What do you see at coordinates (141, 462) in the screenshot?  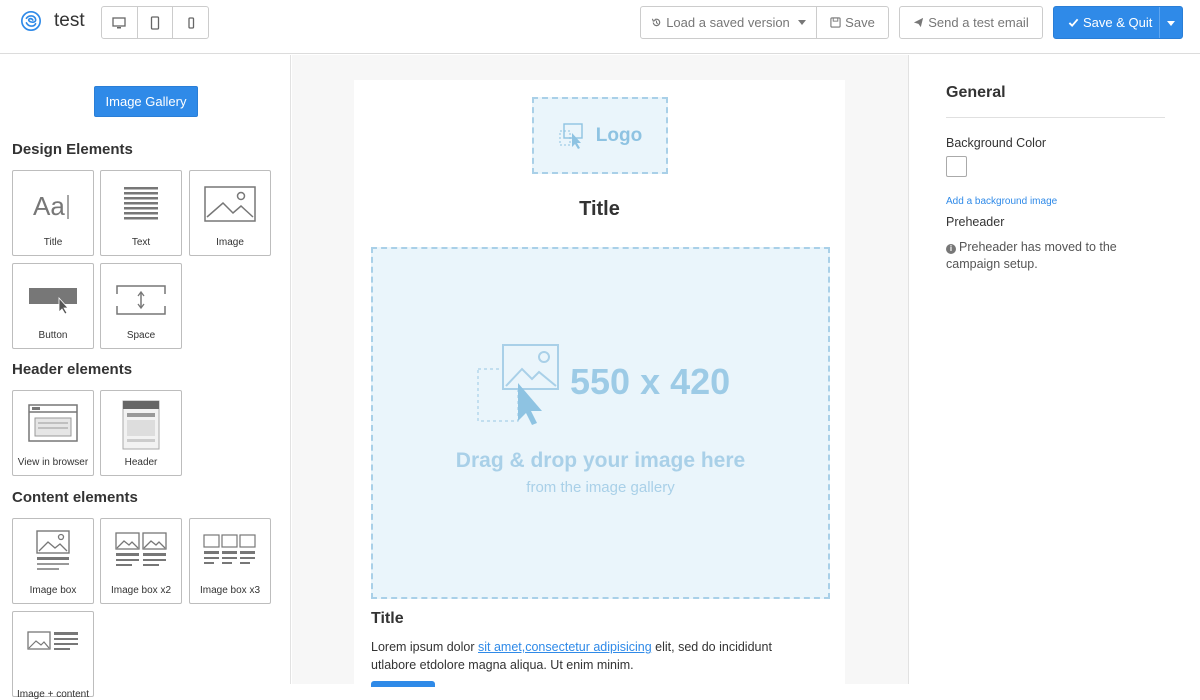 I see `tile-label: Header` at bounding box center [141, 462].